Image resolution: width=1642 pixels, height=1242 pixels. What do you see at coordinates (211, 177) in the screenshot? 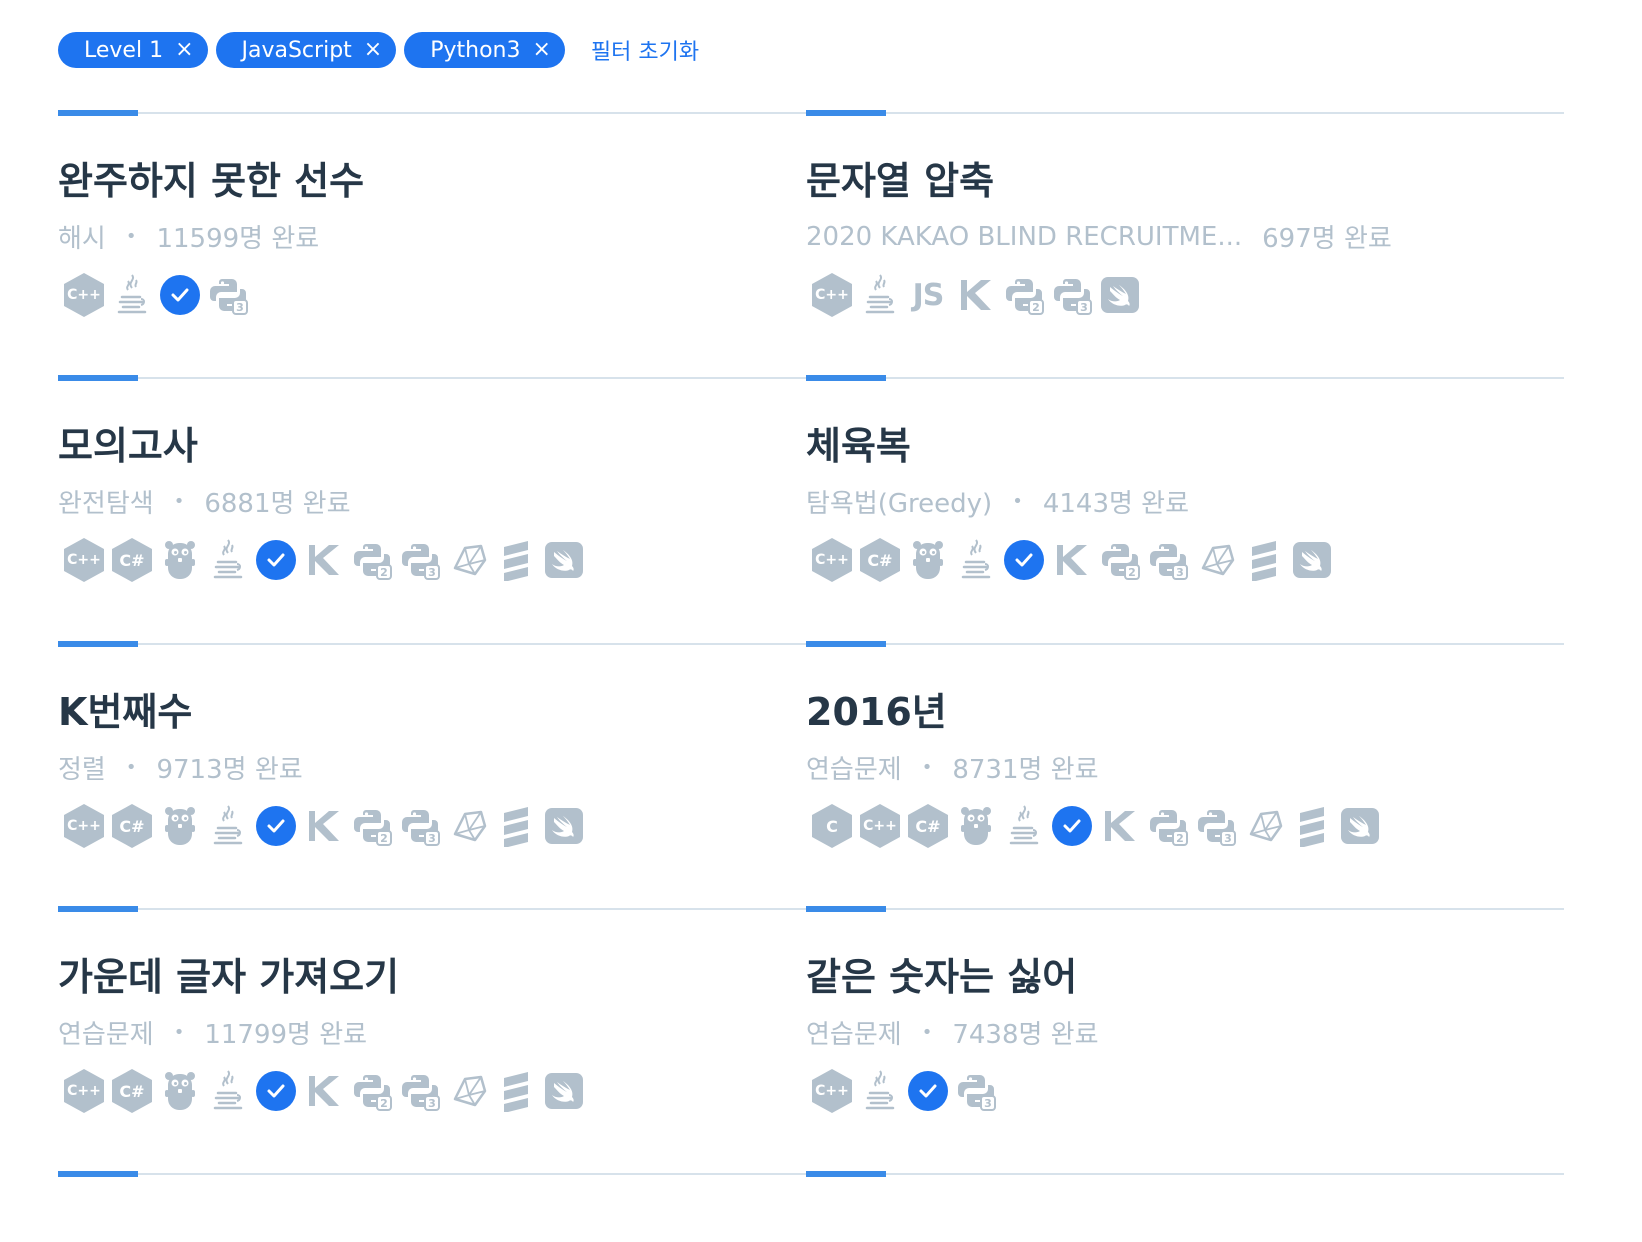
I see `problem-title: 완주하지 못한 선수` at bounding box center [211, 177].